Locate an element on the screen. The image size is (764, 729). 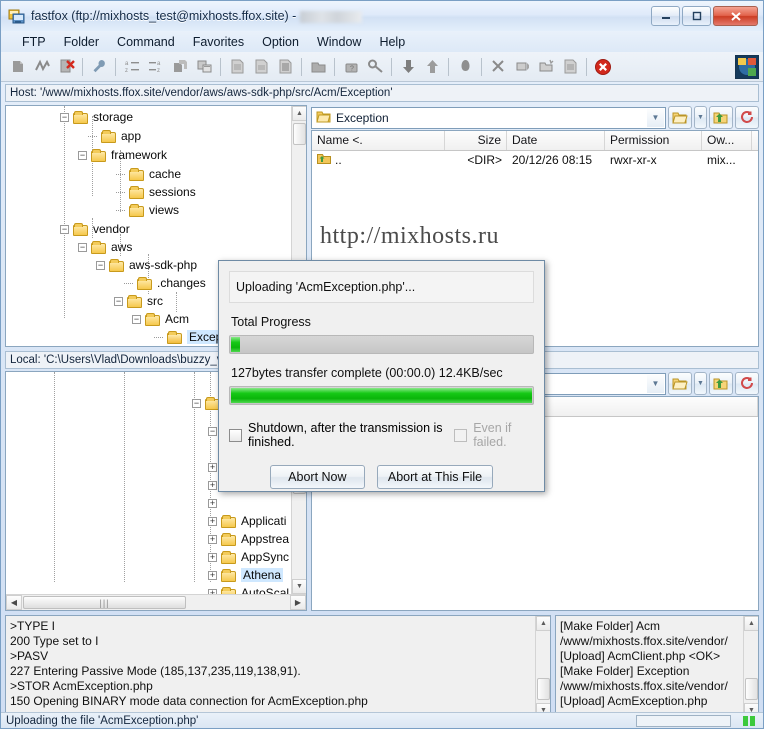
tree-node-storage: − storage is located at coordinates (96, 117).